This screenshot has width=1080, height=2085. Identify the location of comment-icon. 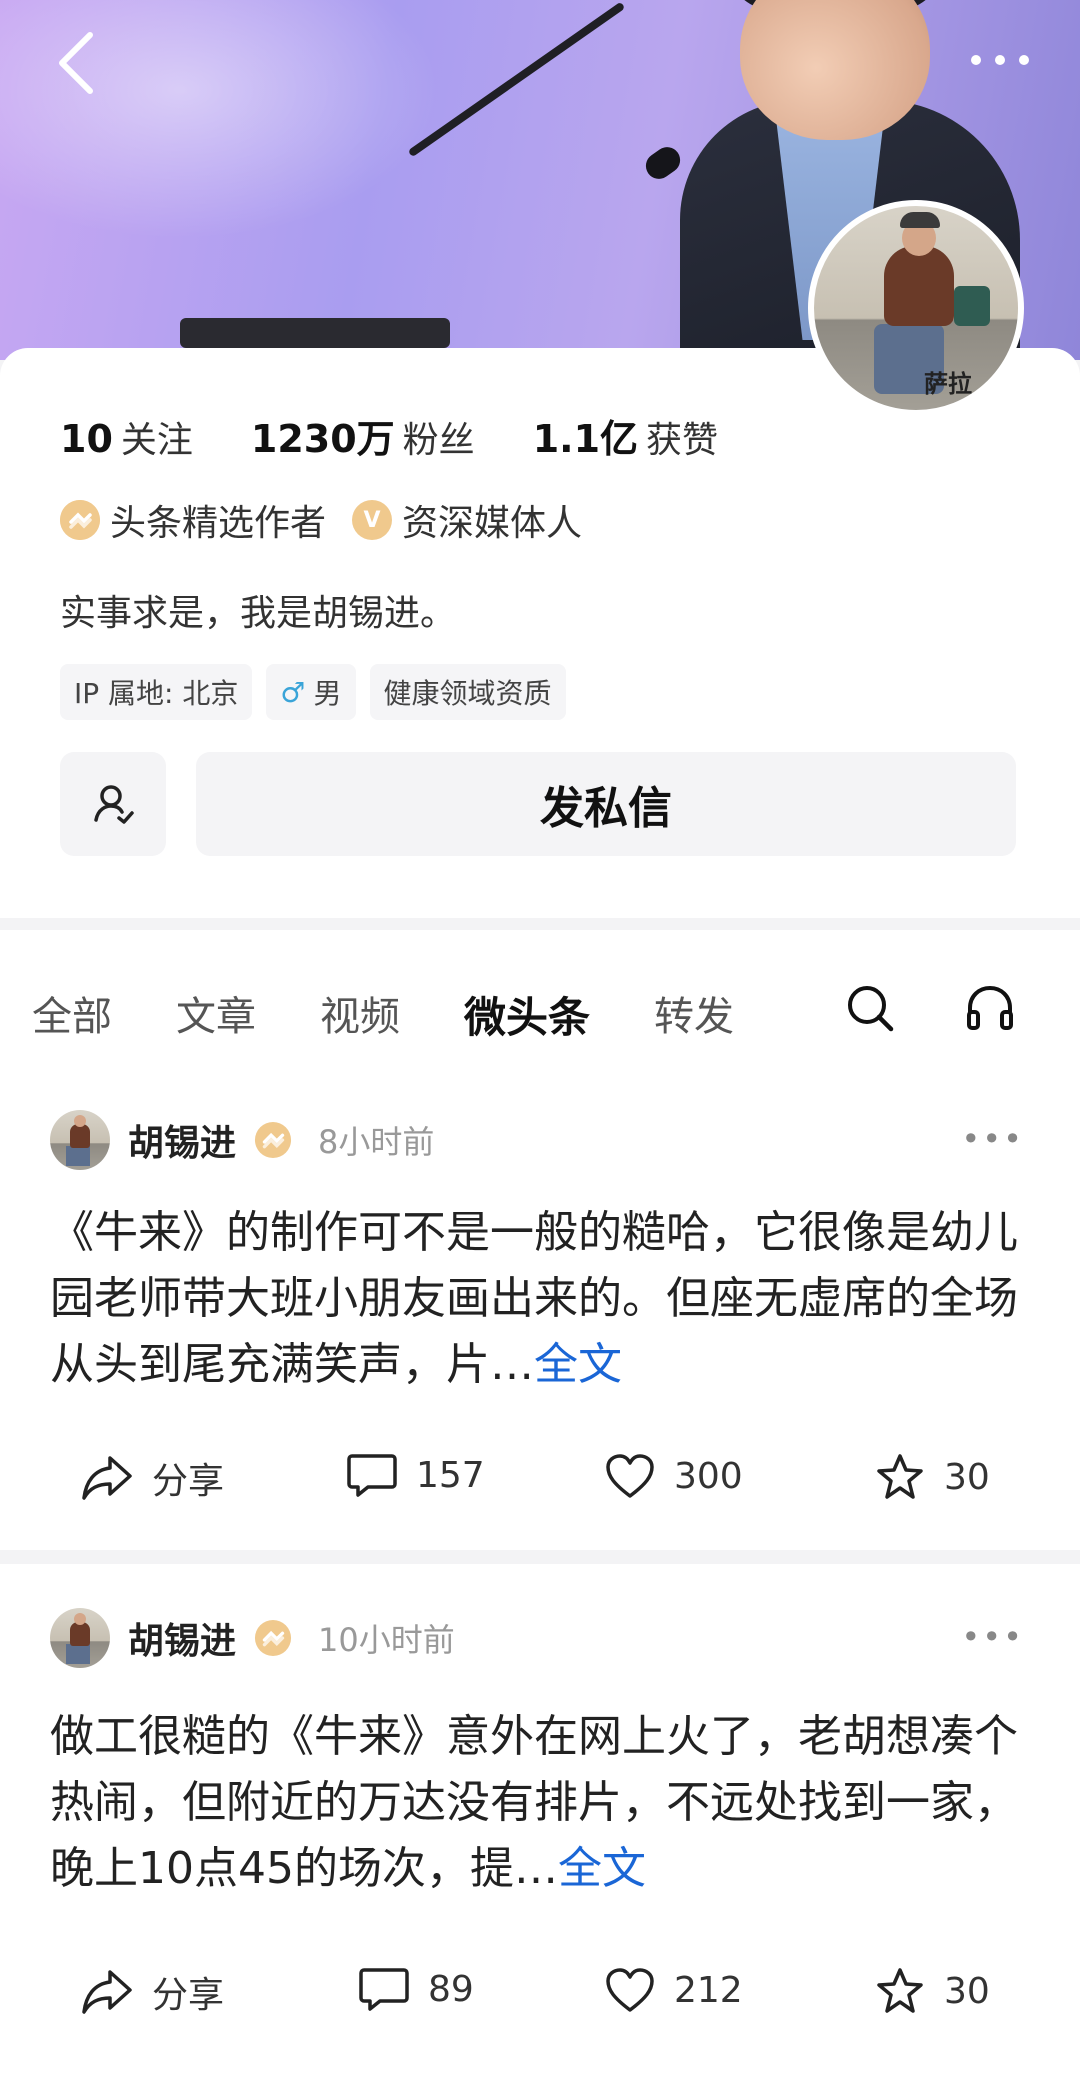
(372, 1475).